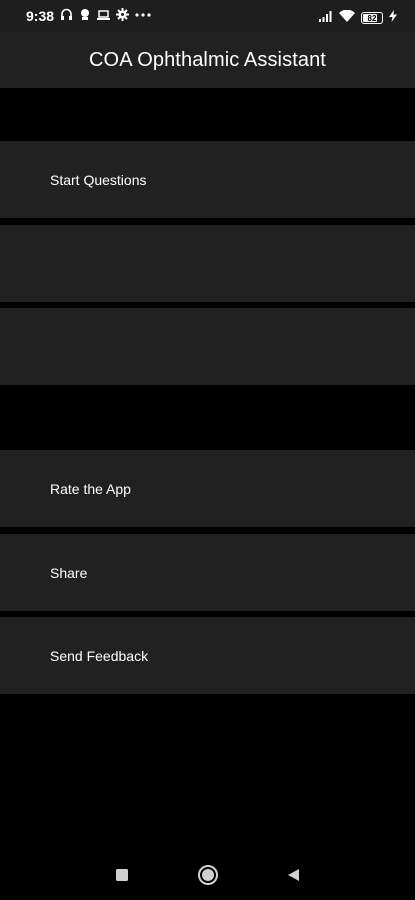 The height and width of the screenshot is (900, 415). What do you see at coordinates (122, 875) in the screenshot?
I see `recents-square-icon` at bounding box center [122, 875].